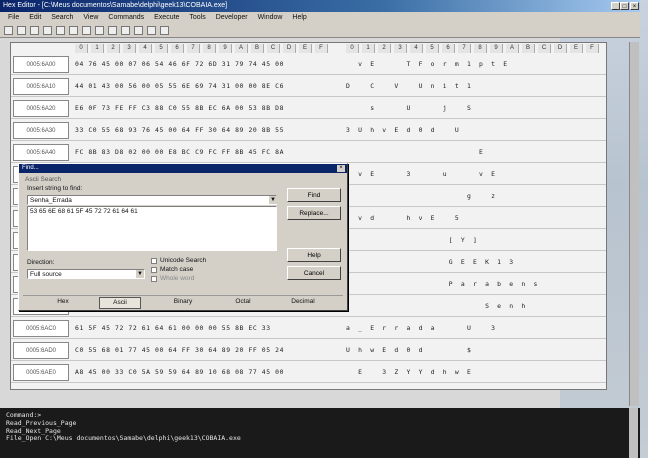 The height and width of the screenshot is (458, 648). What do you see at coordinates (164, 30) in the screenshot?
I see `bookmark-icon` at bounding box center [164, 30].